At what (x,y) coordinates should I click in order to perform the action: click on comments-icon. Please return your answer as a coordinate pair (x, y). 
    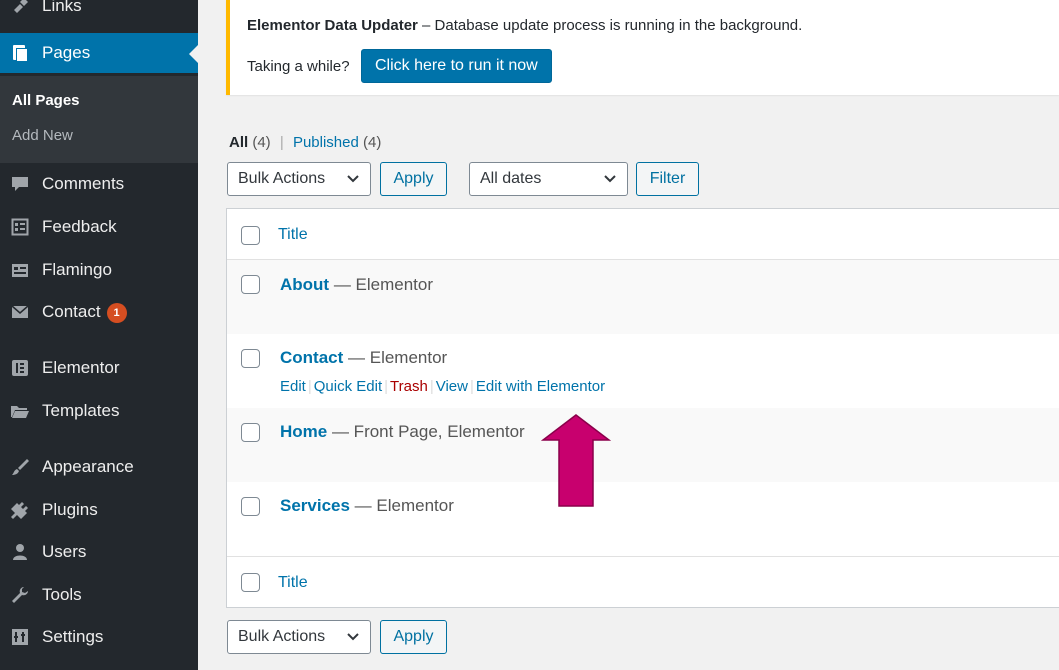
    Looking at the image, I should click on (20, 184).